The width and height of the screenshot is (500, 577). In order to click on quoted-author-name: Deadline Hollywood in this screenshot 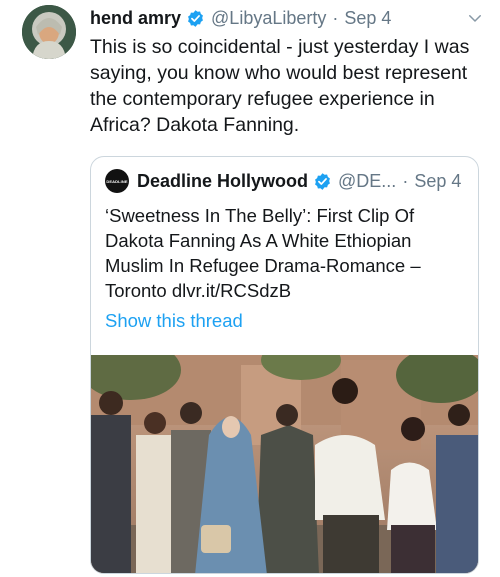, I will do `click(222, 181)`.